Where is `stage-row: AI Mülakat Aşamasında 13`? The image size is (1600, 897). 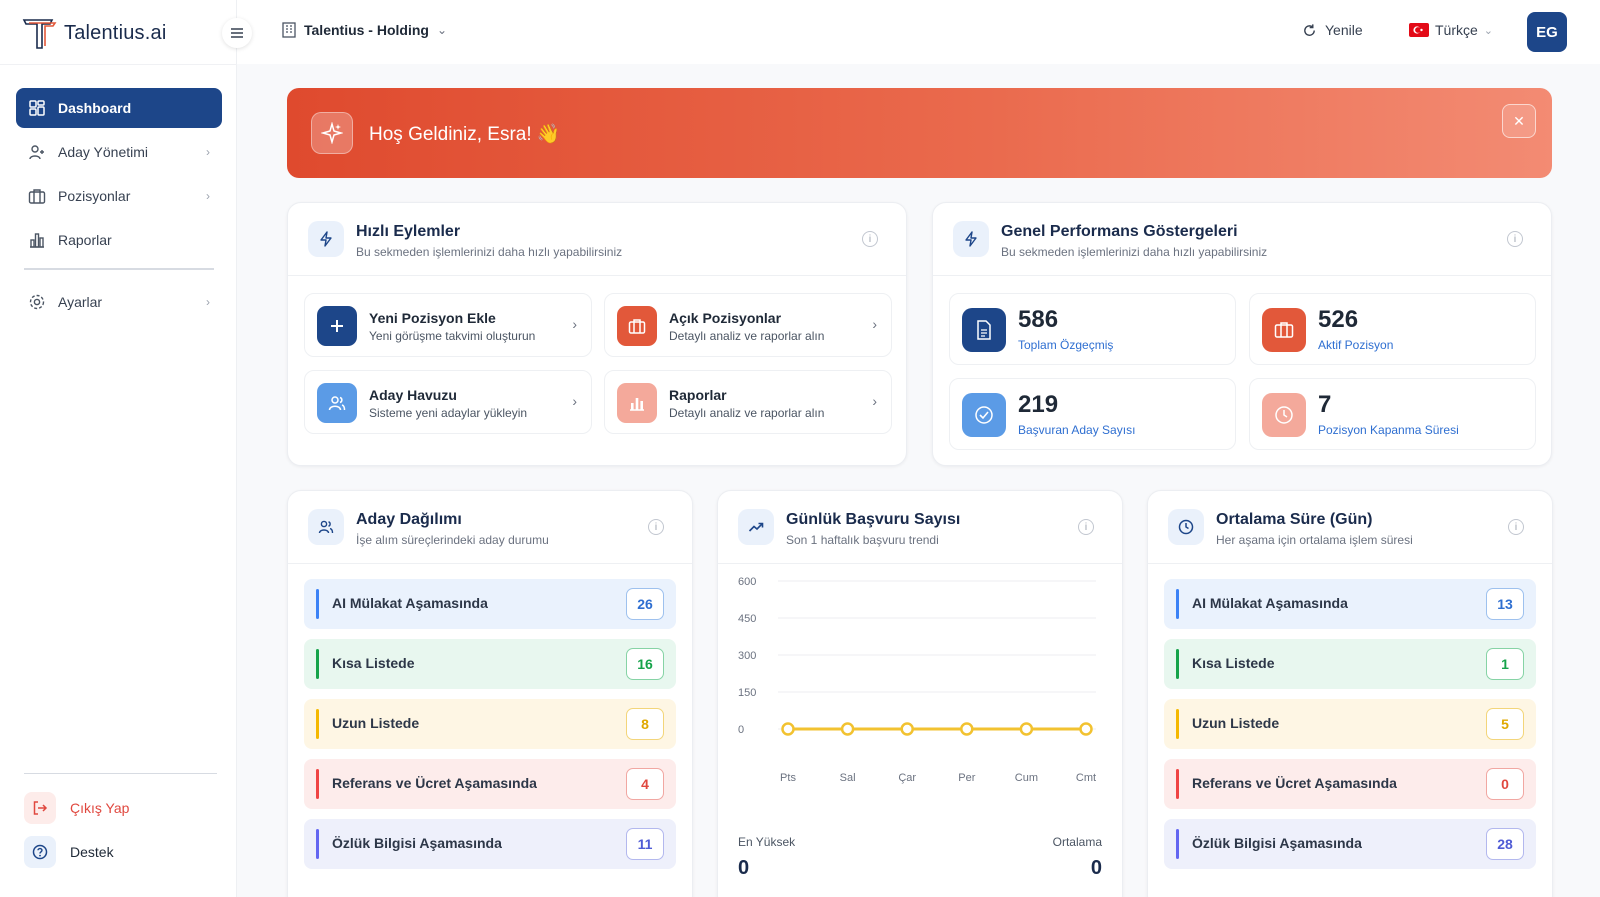
stage-row: AI Mülakat Aşamasında 13 is located at coordinates (1350, 604).